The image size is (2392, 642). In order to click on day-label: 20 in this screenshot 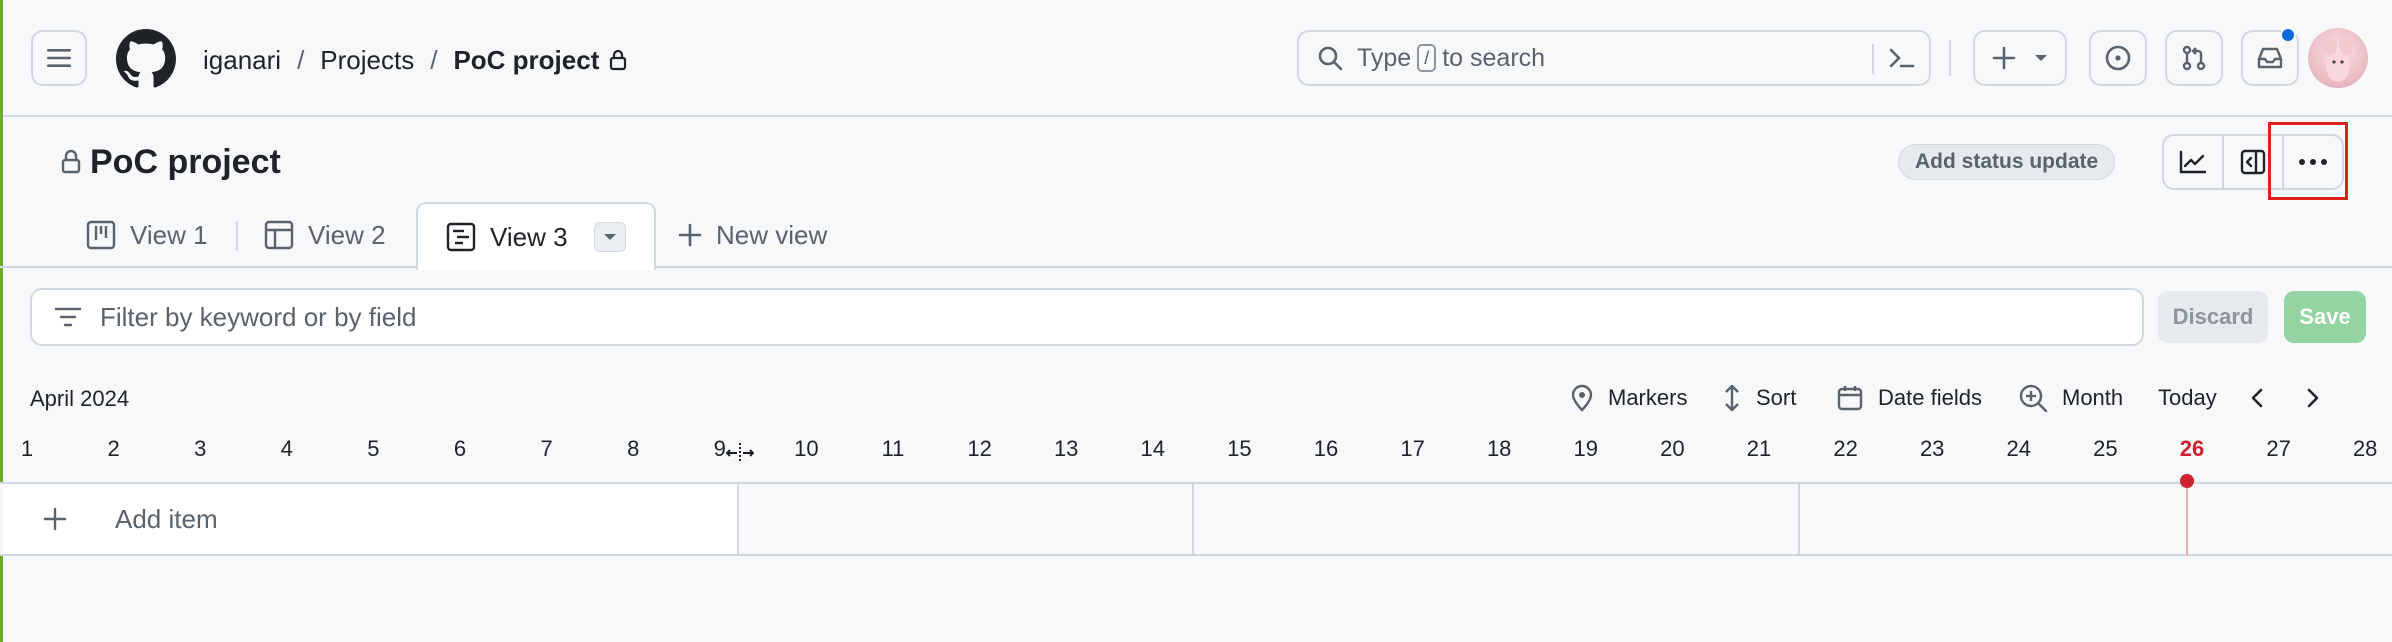, I will do `click(1672, 448)`.